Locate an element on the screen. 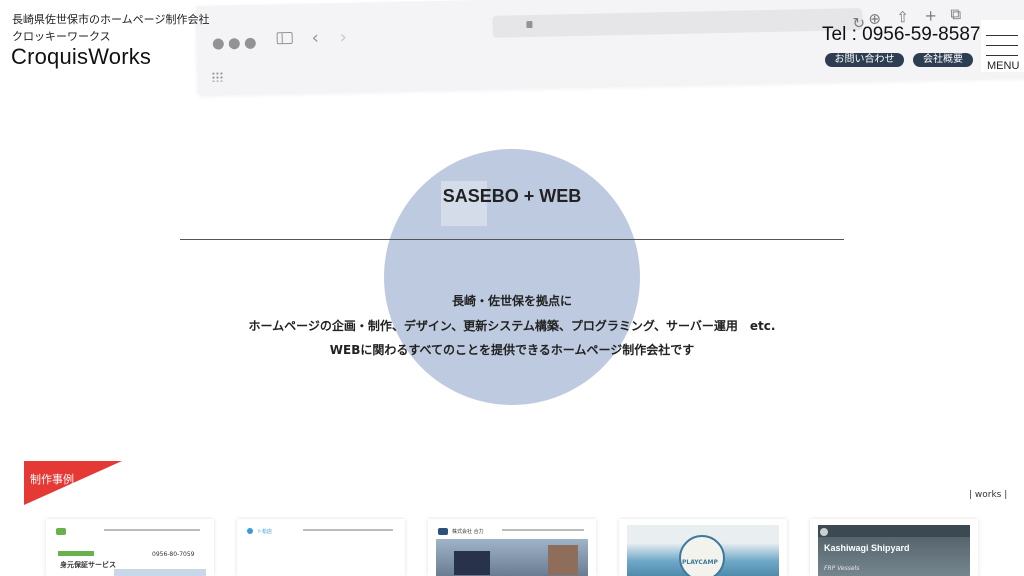 Image resolution: width=1024 pixels, height=576 pixels. work-thumbnail: PLAYCAMP is located at coordinates (703, 547).